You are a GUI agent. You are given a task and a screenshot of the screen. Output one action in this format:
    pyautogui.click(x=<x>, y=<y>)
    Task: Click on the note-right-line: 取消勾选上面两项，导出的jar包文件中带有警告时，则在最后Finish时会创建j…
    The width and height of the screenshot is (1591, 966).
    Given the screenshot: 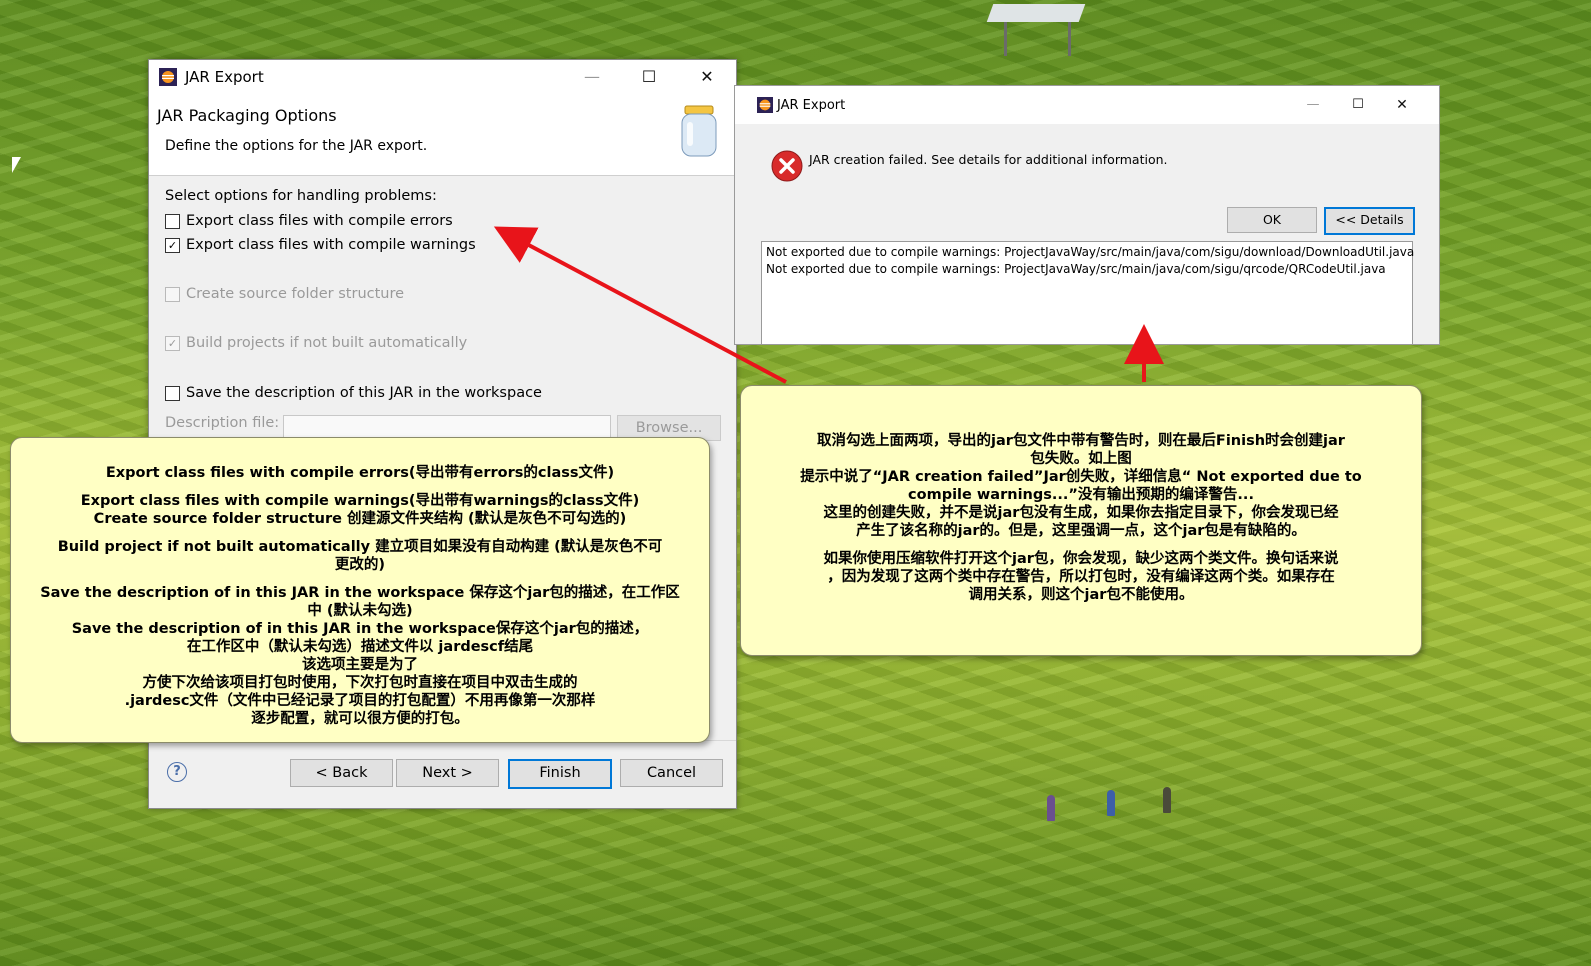 What is the action you would take?
    pyautogui.click(x=1081, y=441)
    